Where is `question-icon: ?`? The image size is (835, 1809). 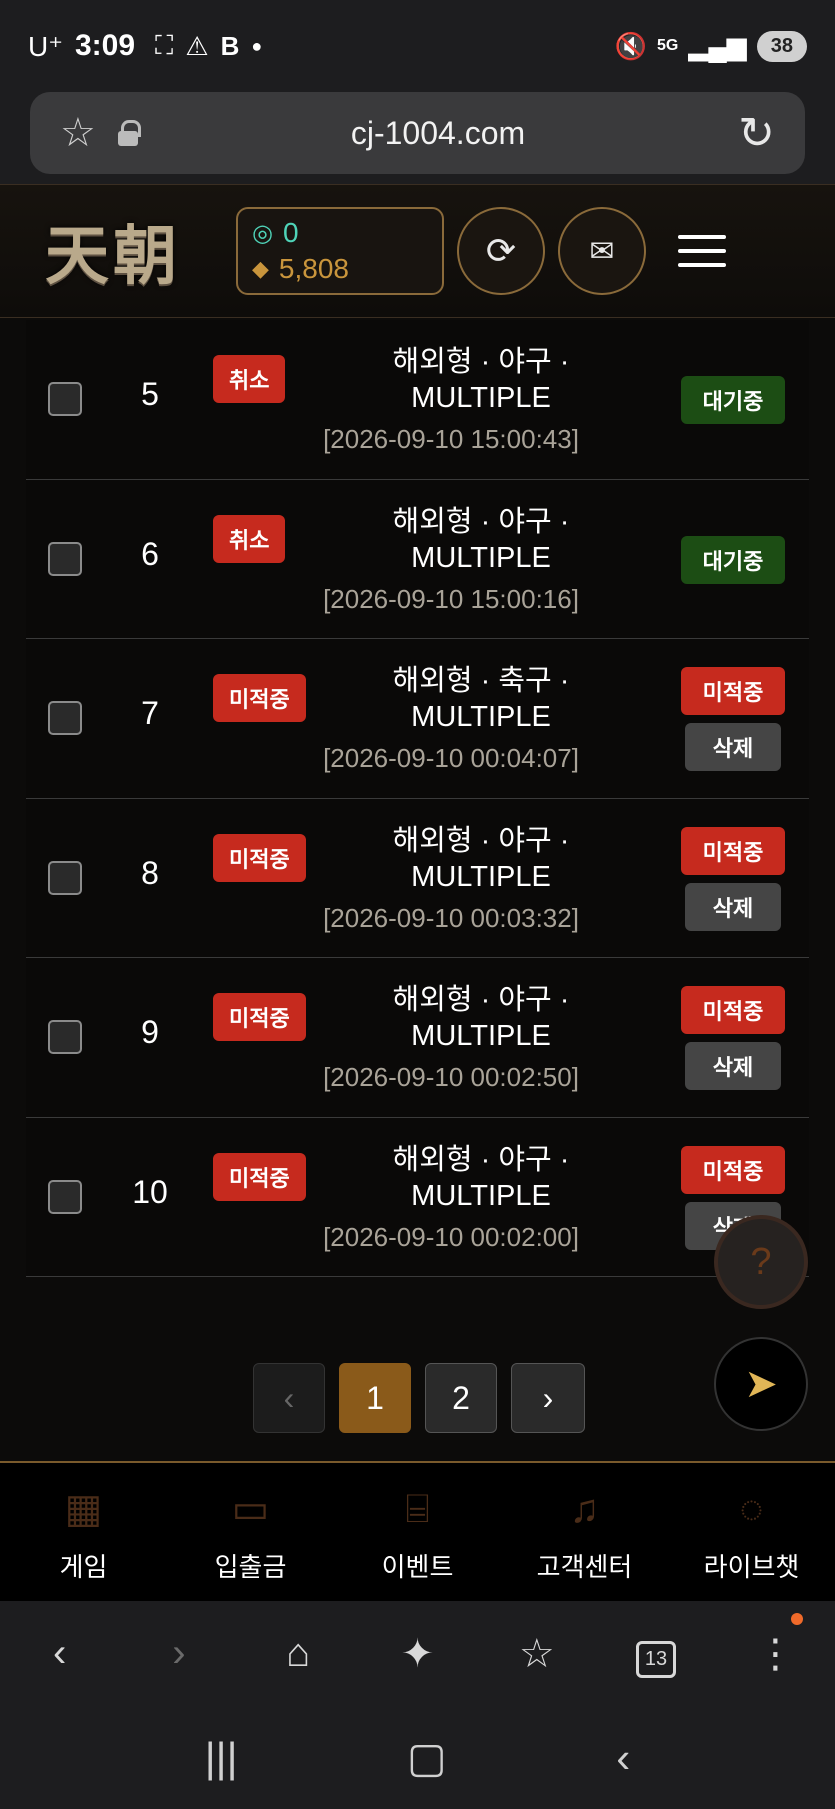
question-icon: ? is located at coordinates (761, 1261).